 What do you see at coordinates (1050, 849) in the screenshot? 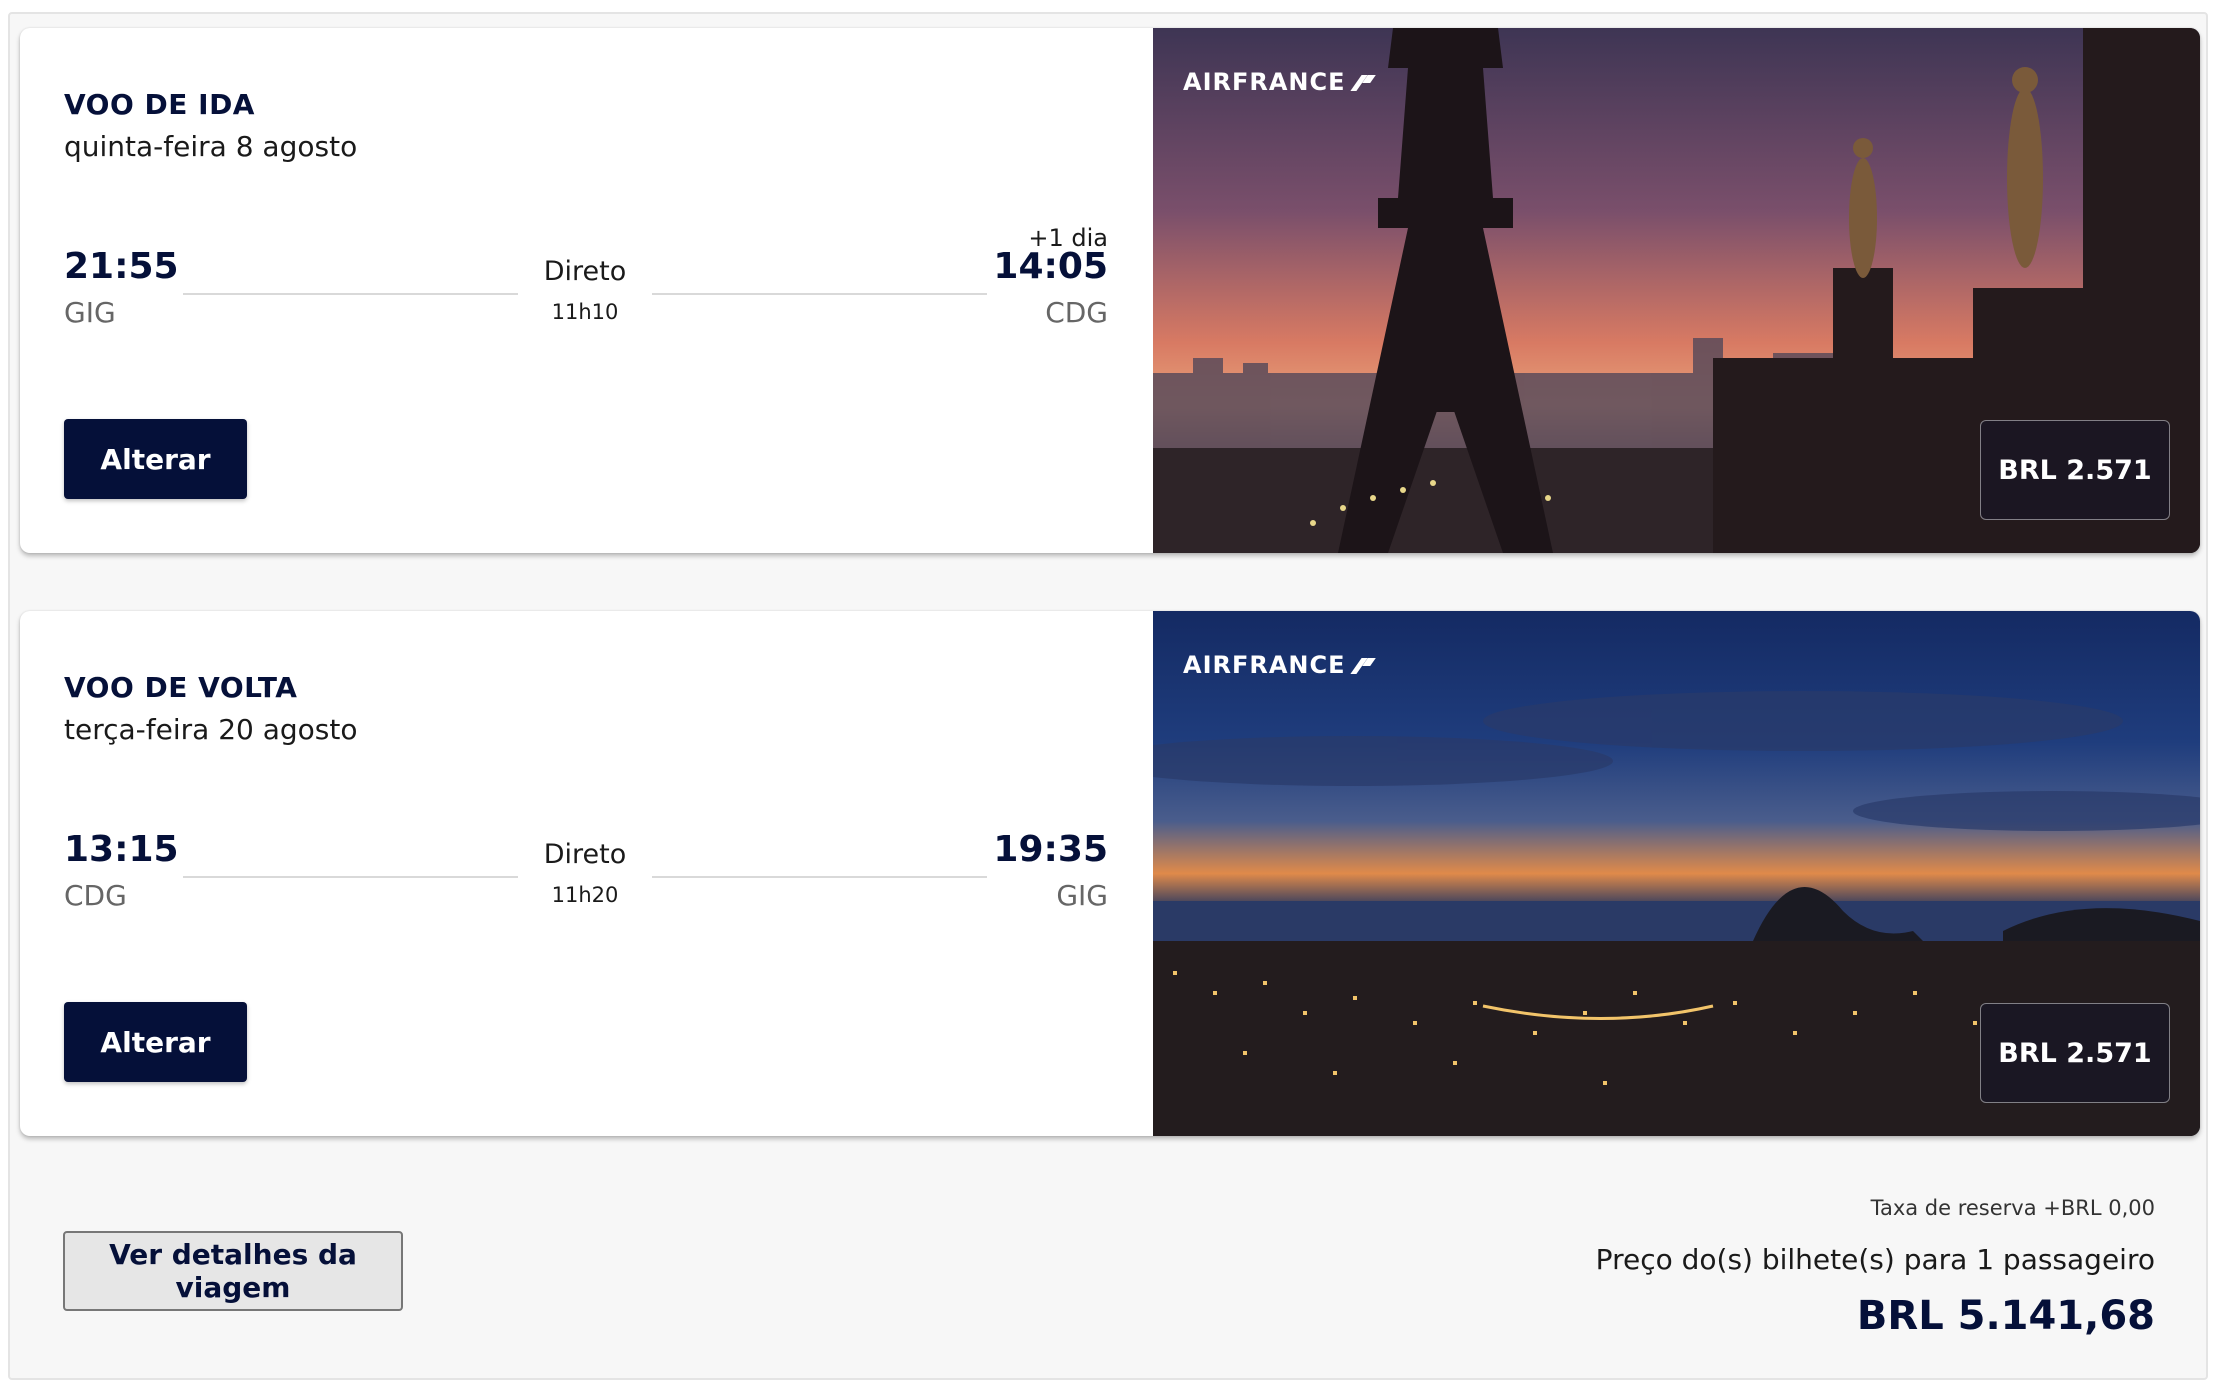
I see `arrival-time: 19:35` at bounding box center [1050, 849].